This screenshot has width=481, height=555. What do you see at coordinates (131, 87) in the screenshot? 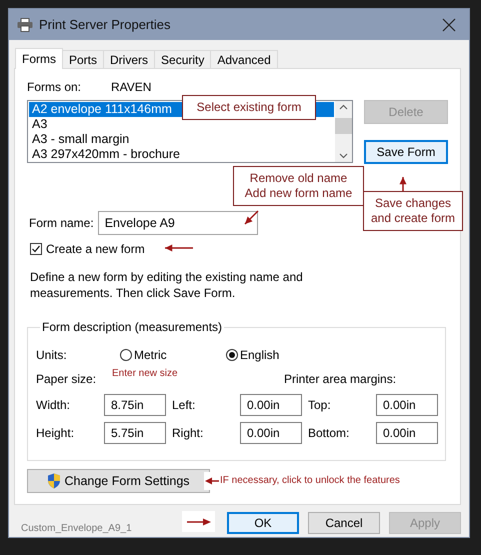
I see `server-name: RAVEN` at bounding box center [131, 87].